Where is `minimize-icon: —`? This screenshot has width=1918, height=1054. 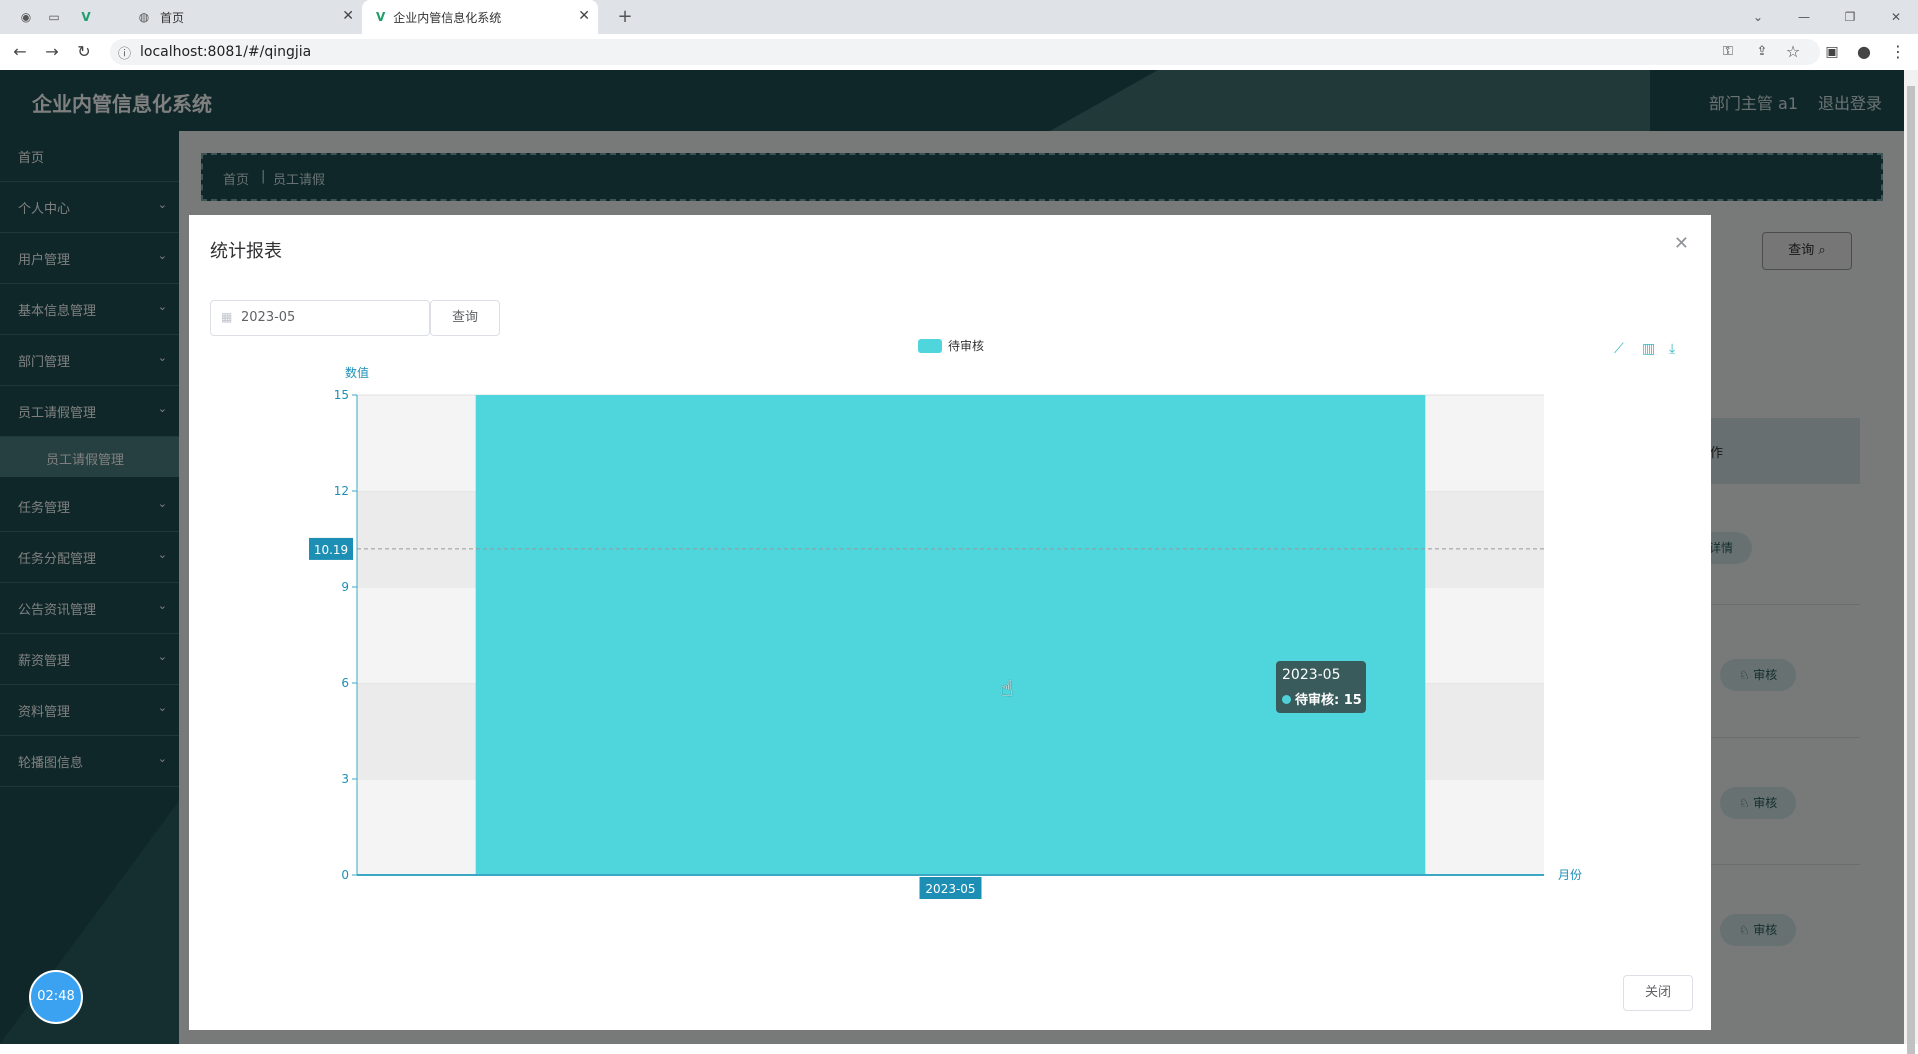 minimize-icon: — is located at coordinates (1804, 17).